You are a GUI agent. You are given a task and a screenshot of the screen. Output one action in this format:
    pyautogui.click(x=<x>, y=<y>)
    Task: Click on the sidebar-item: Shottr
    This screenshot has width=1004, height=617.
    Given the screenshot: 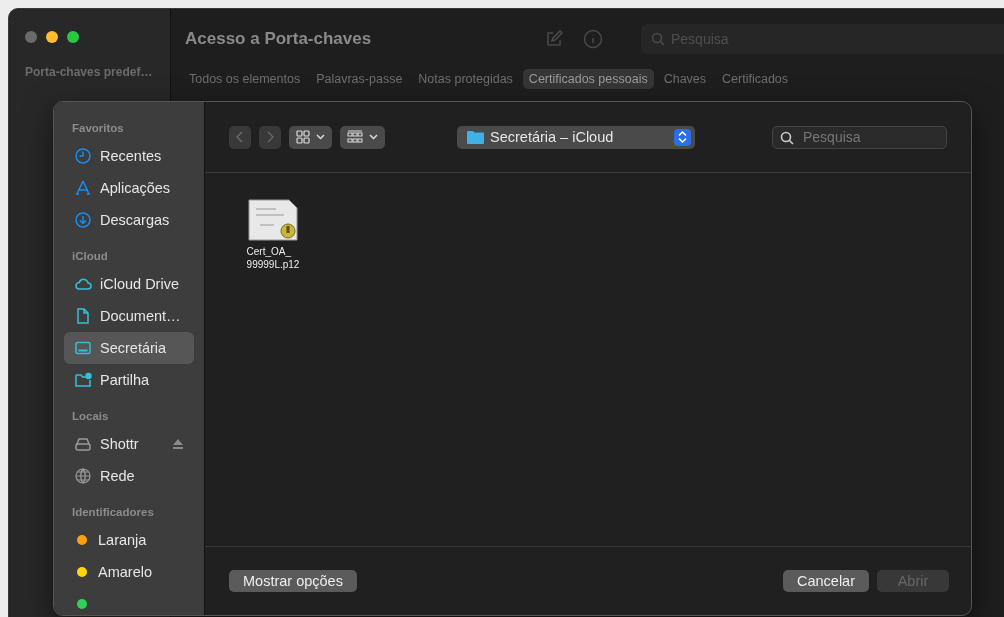 What is the action you would take?
    pyautogui.click(x=129, y=444)
    